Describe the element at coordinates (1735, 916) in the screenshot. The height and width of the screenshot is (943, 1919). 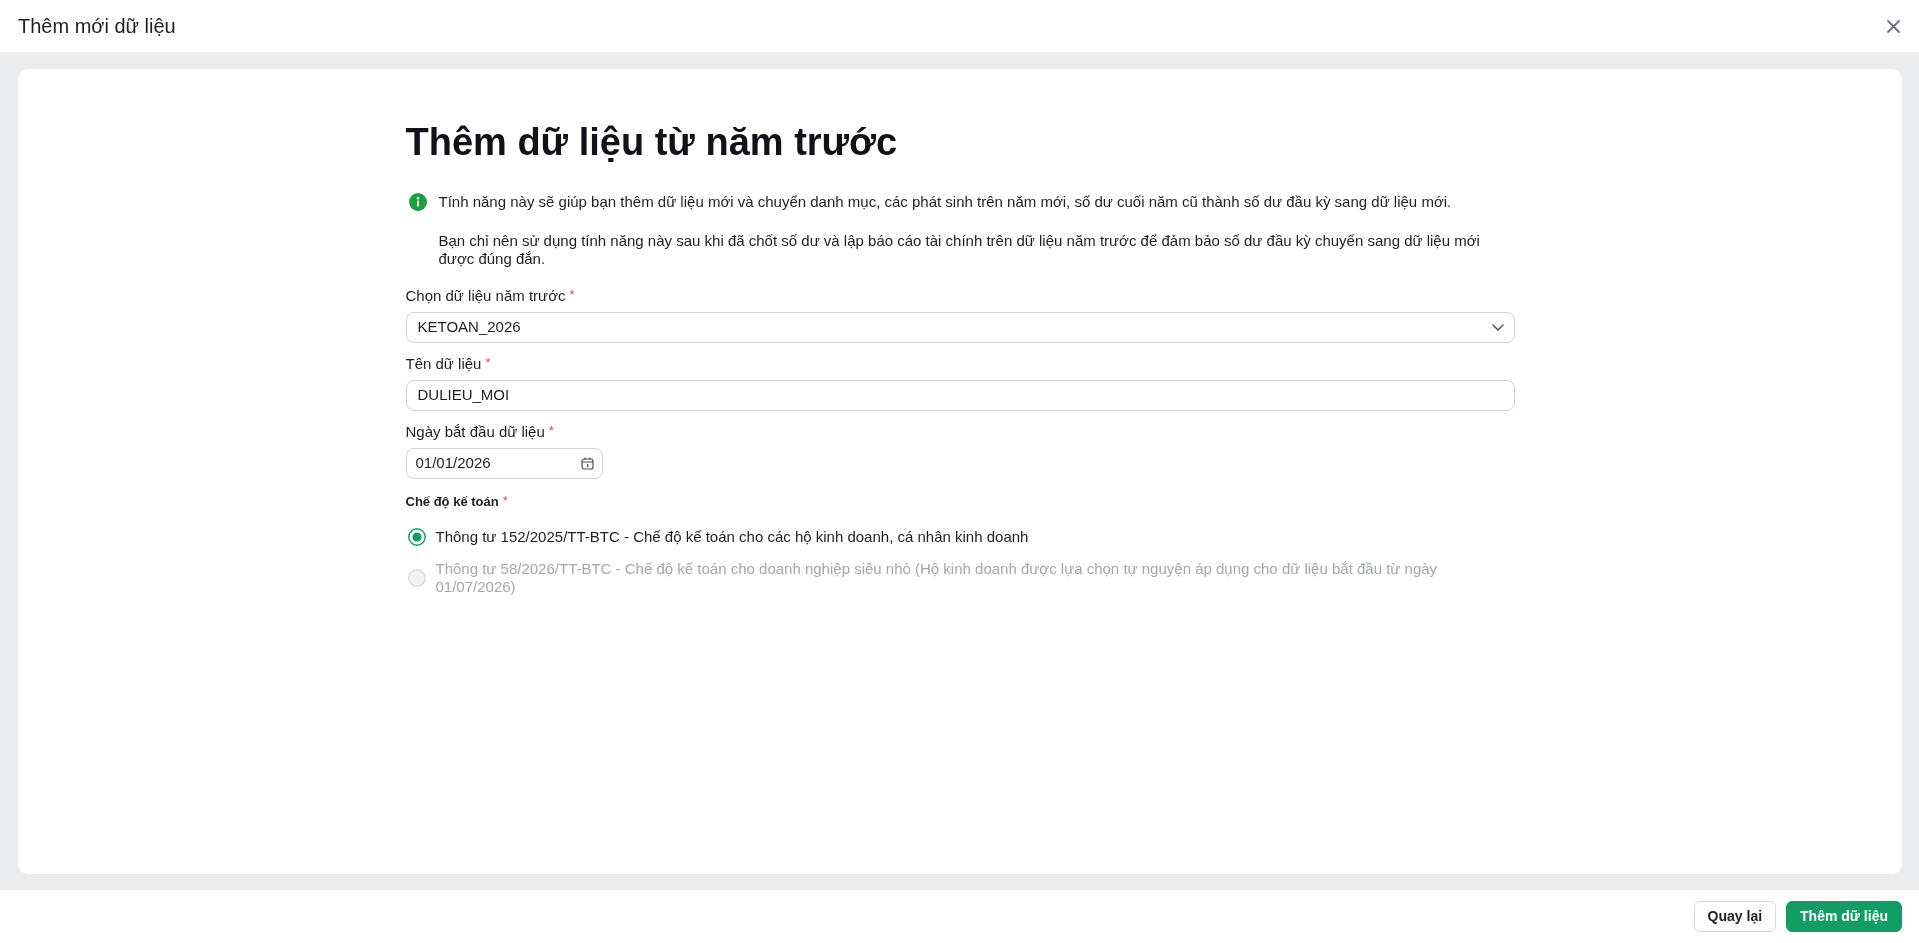
I see `back-button: Quay lại` at that location.